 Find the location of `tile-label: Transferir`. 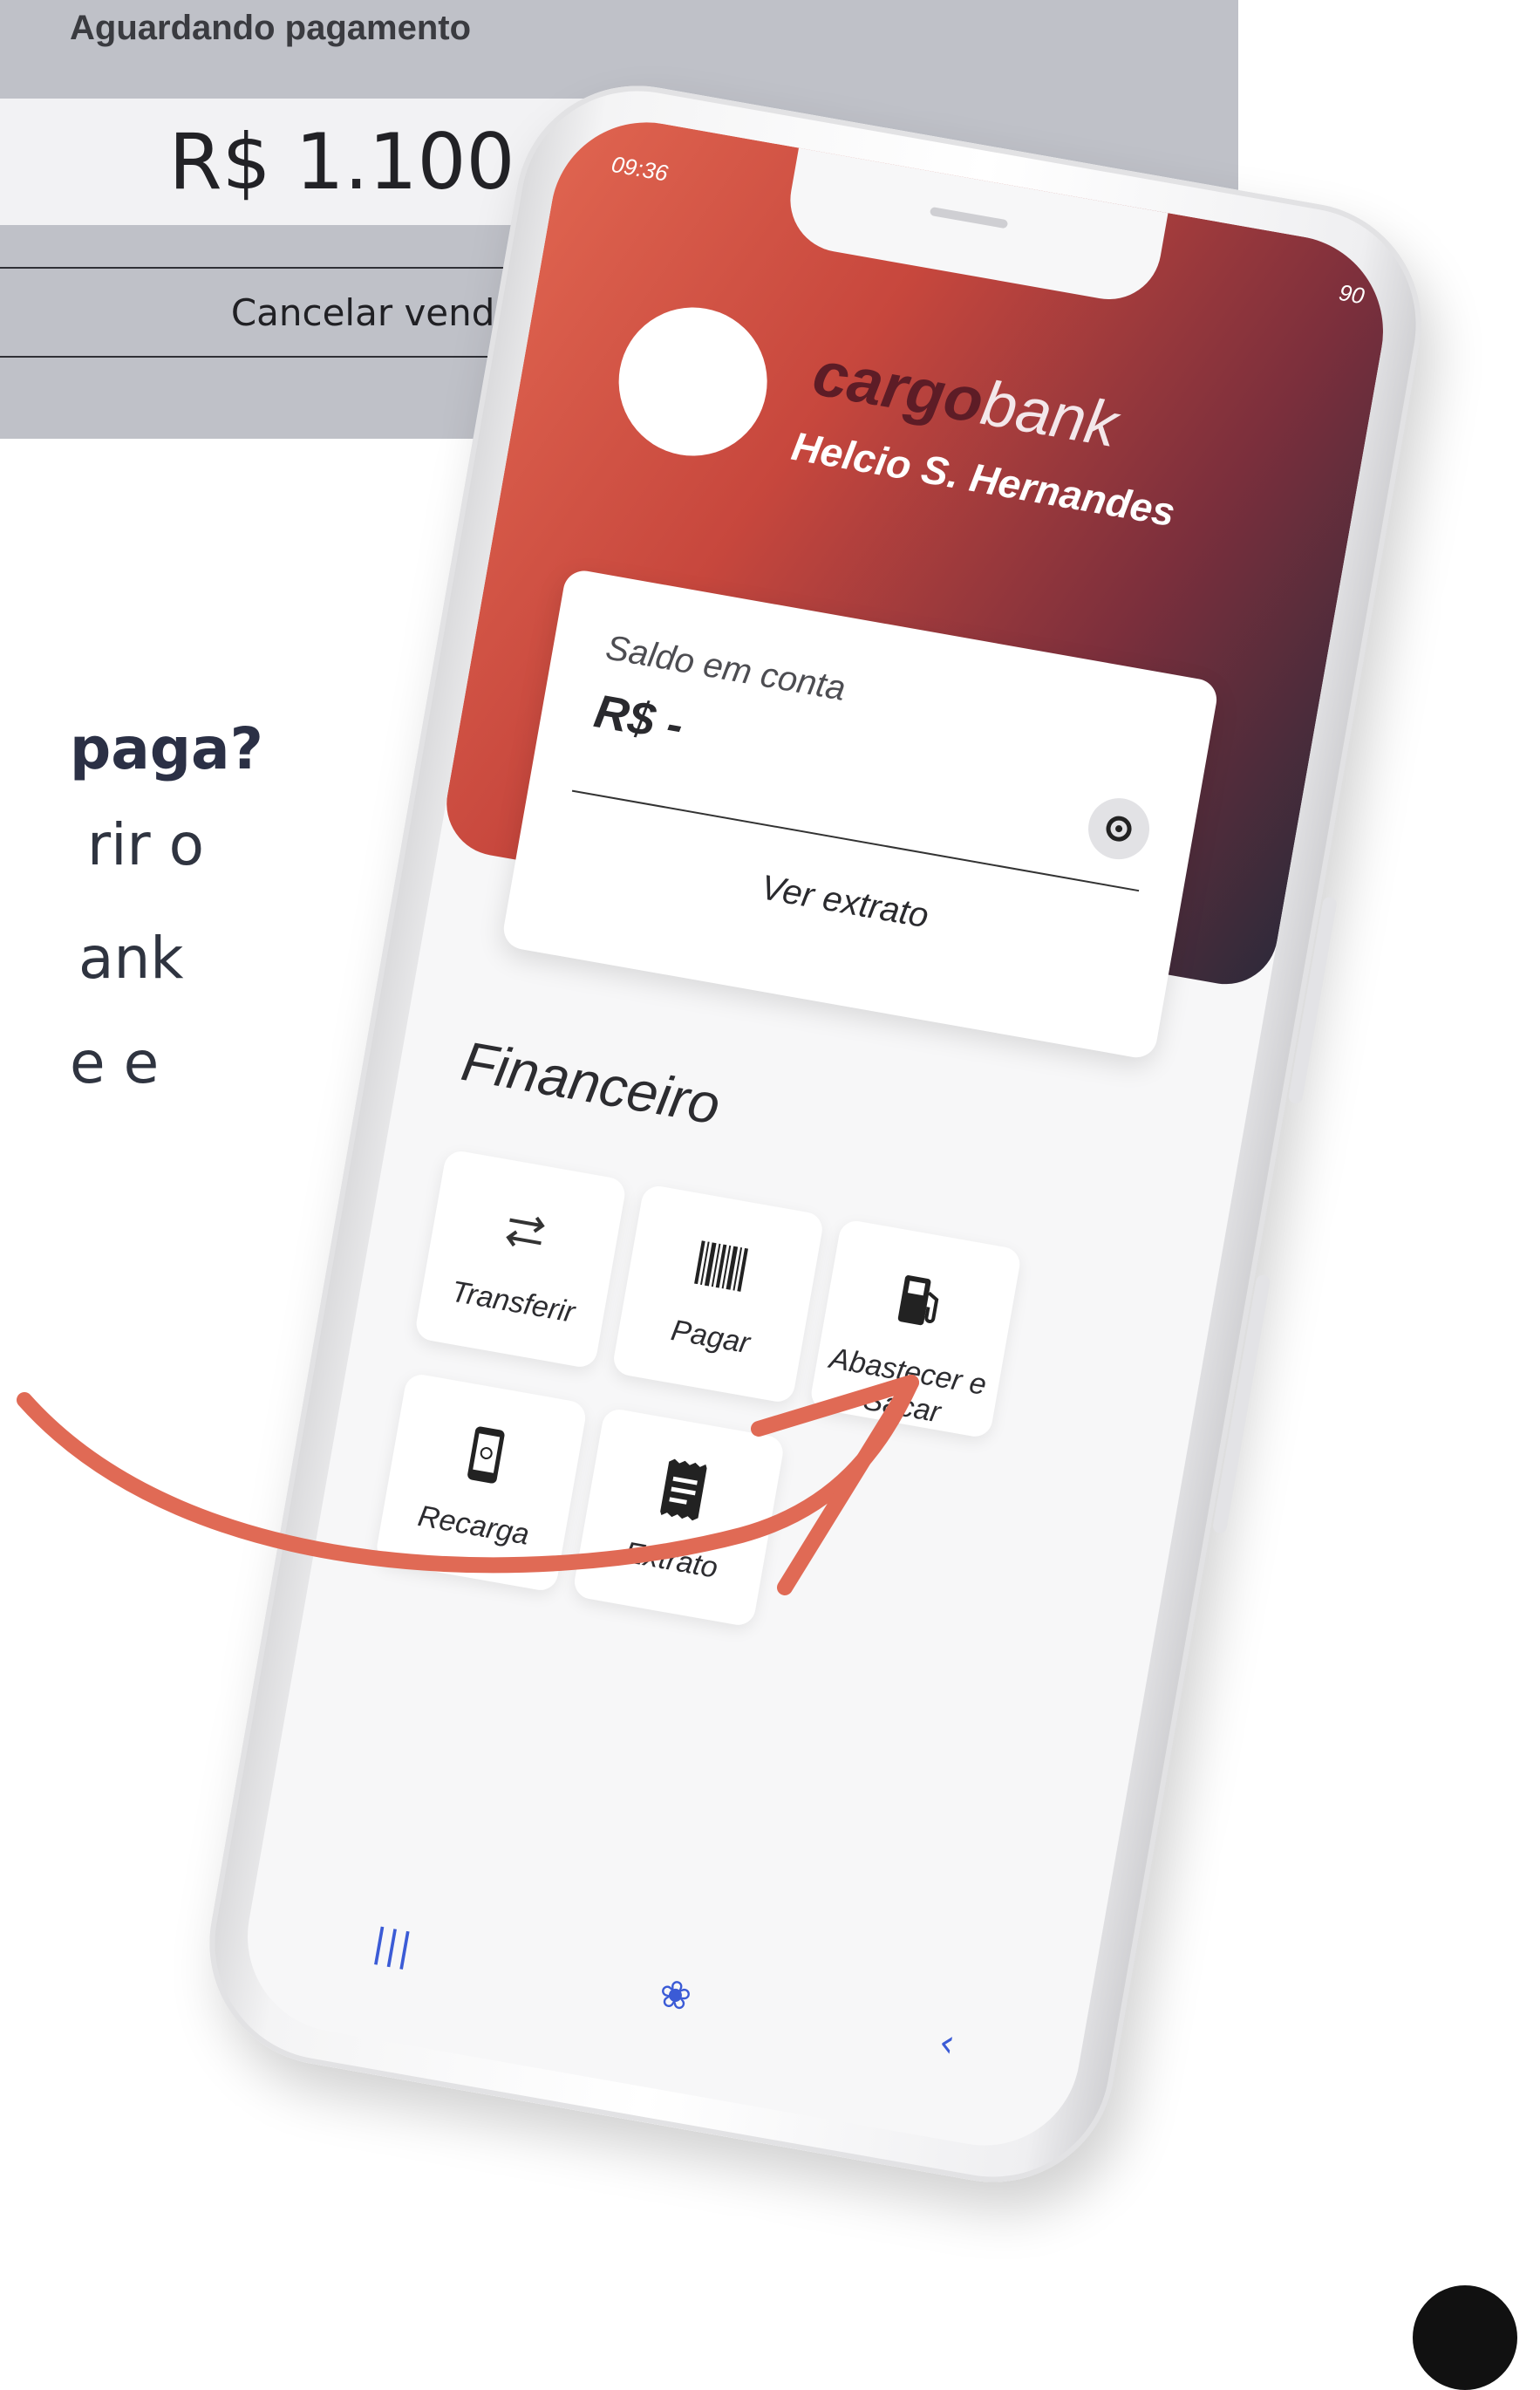

tile-label: Transferir is located at coordinates (512, 1301).